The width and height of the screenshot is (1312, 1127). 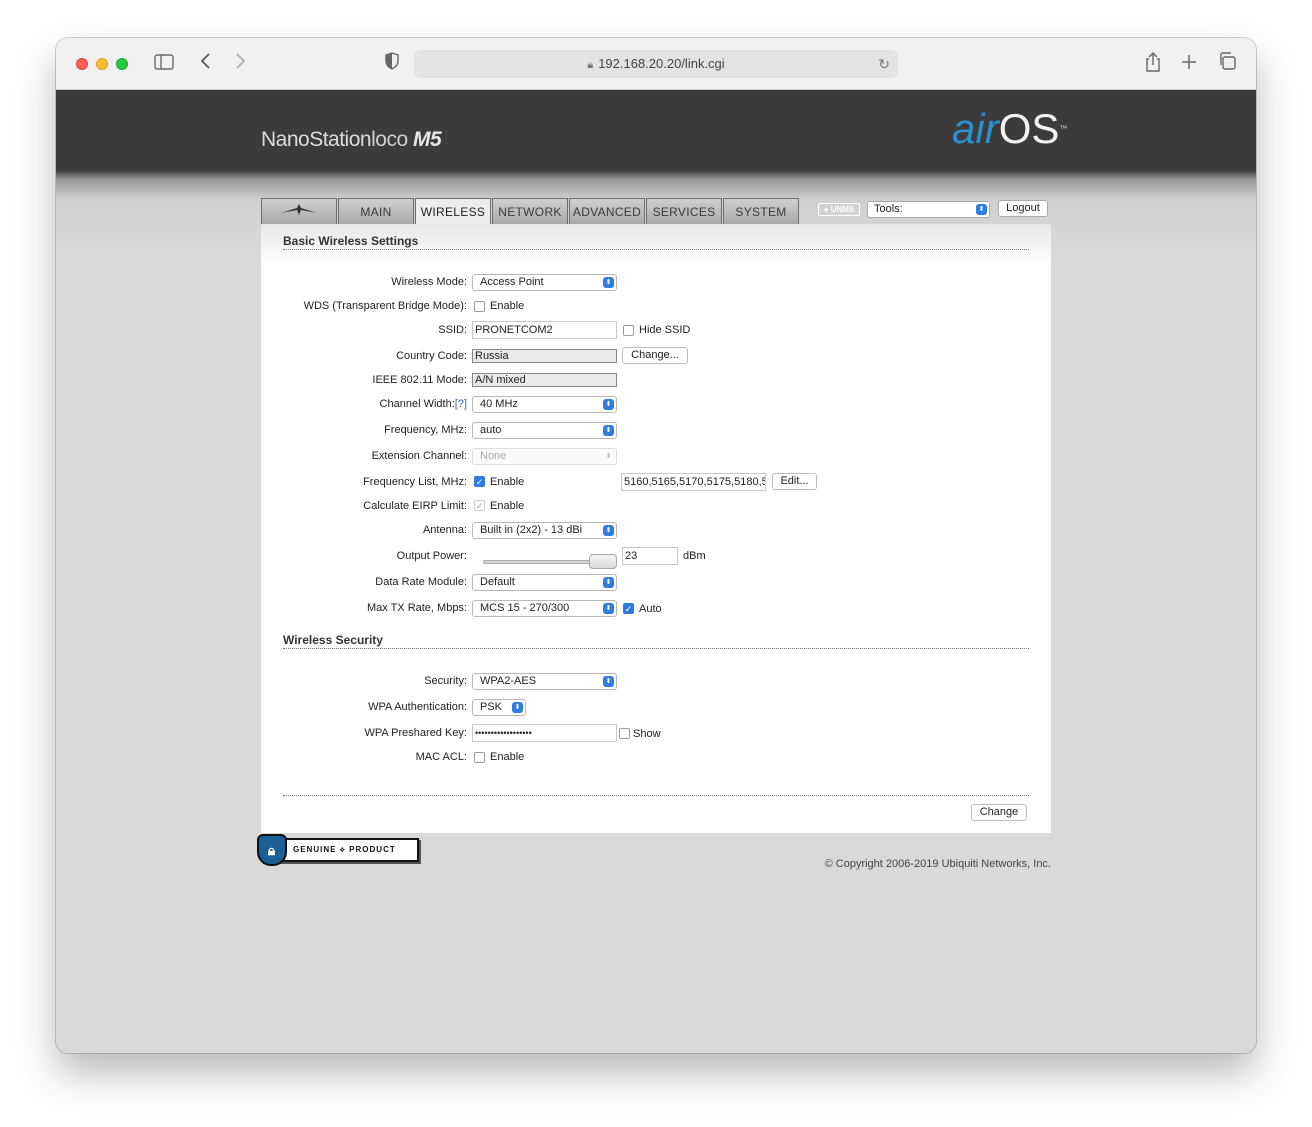 What do you see at coordinates (530, 211) in the screenshot?
I see `tab-network: NETWORK` at bounding box center [530, 211].